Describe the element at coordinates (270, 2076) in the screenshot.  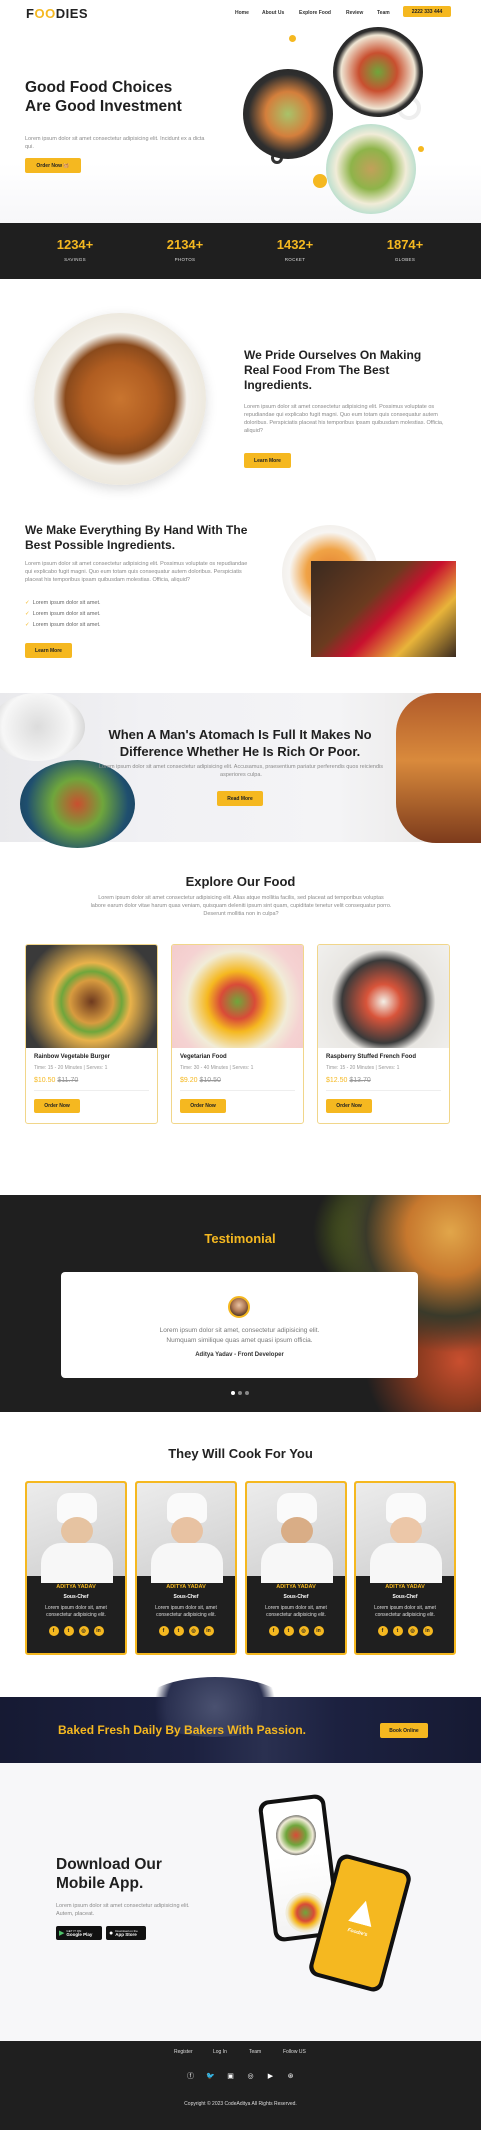
I see `youtube-icon: ▶` at that location.